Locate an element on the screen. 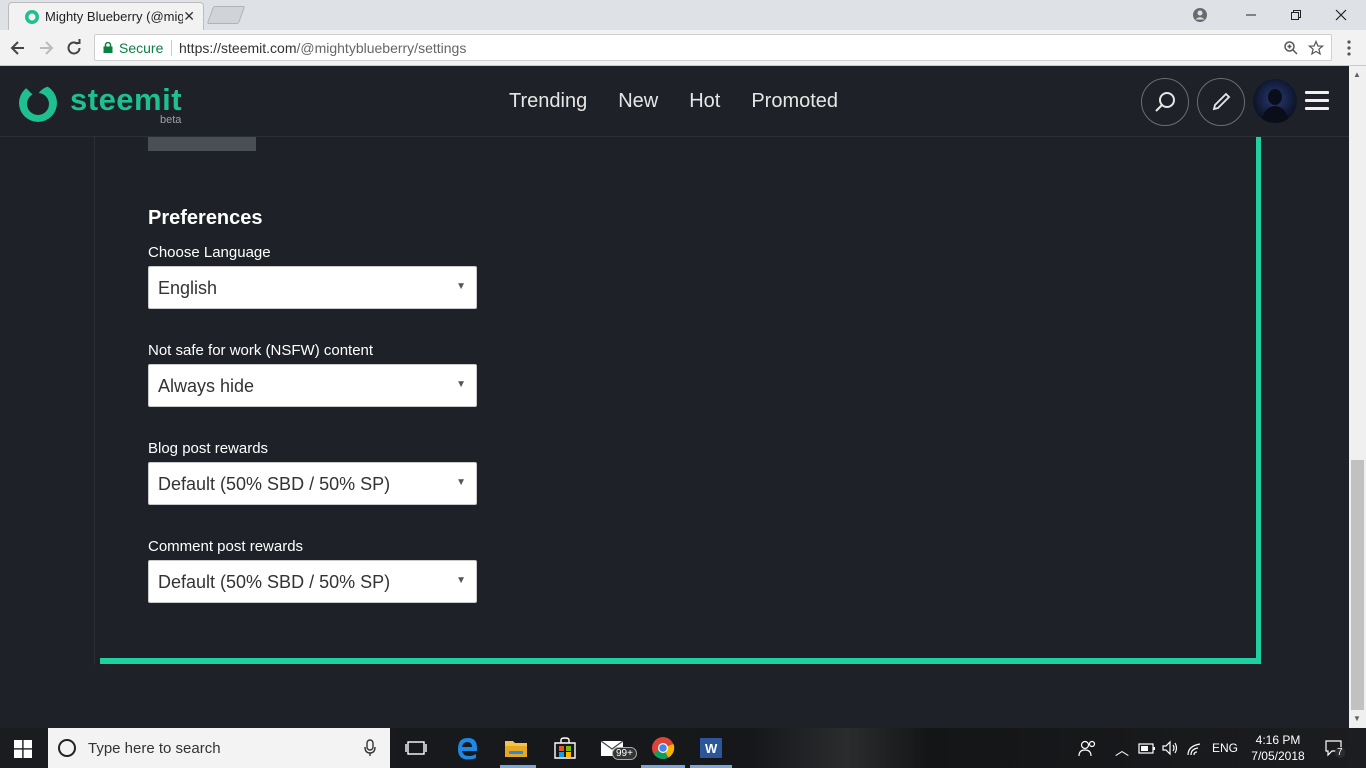 The width and height of the screenshot is (1366, 768). word-icon: W is located at coordinates (711, 748).